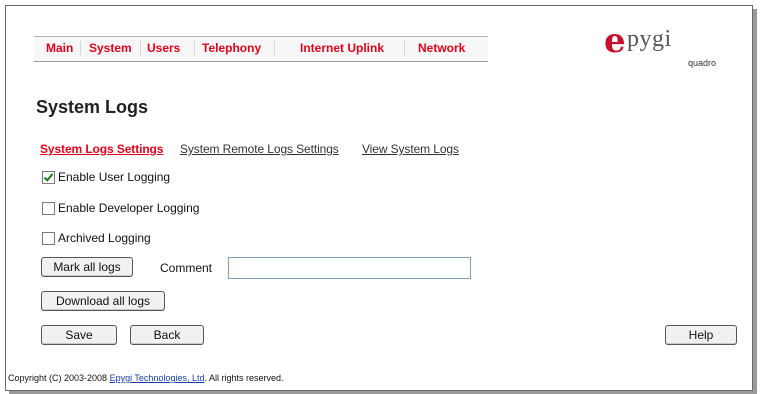 The width and height of the screenshot is (762, 394). I want to click on comment-input, so click(349, 268).